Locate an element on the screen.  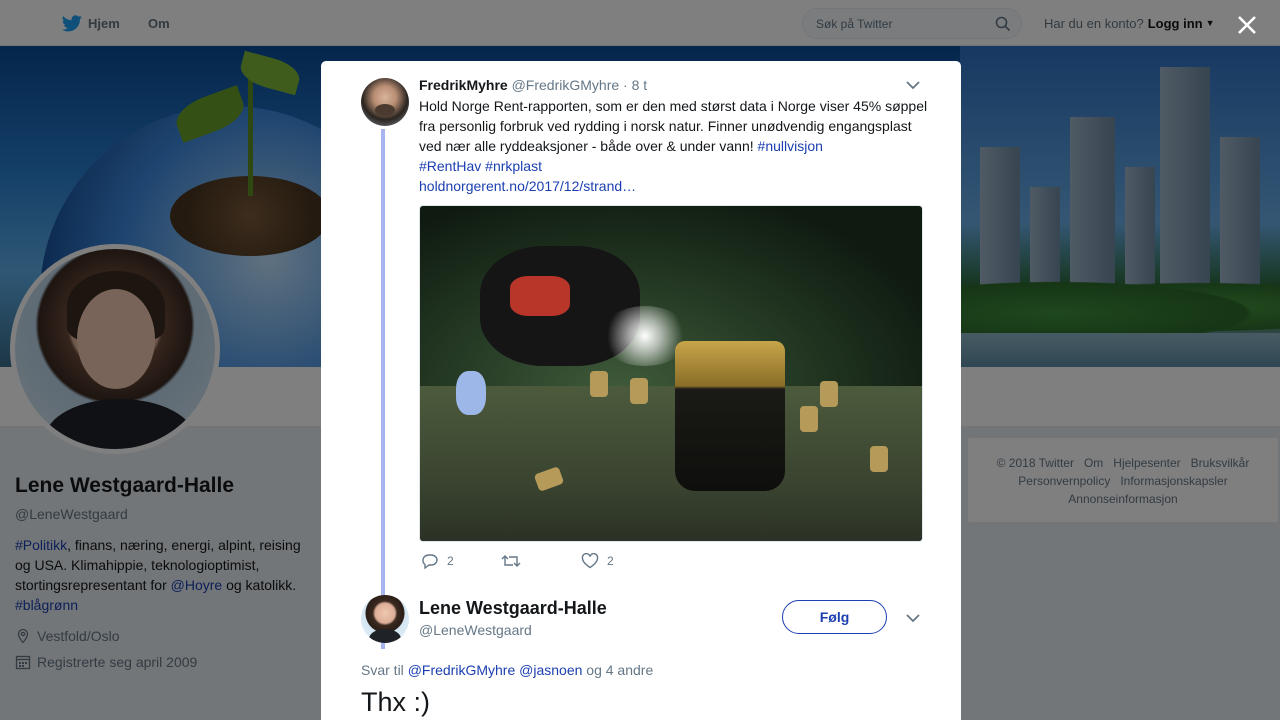
tweet-header: FredrikMyhre @FredrikGMyhre · 8 t is located at coordinates (533, 85).